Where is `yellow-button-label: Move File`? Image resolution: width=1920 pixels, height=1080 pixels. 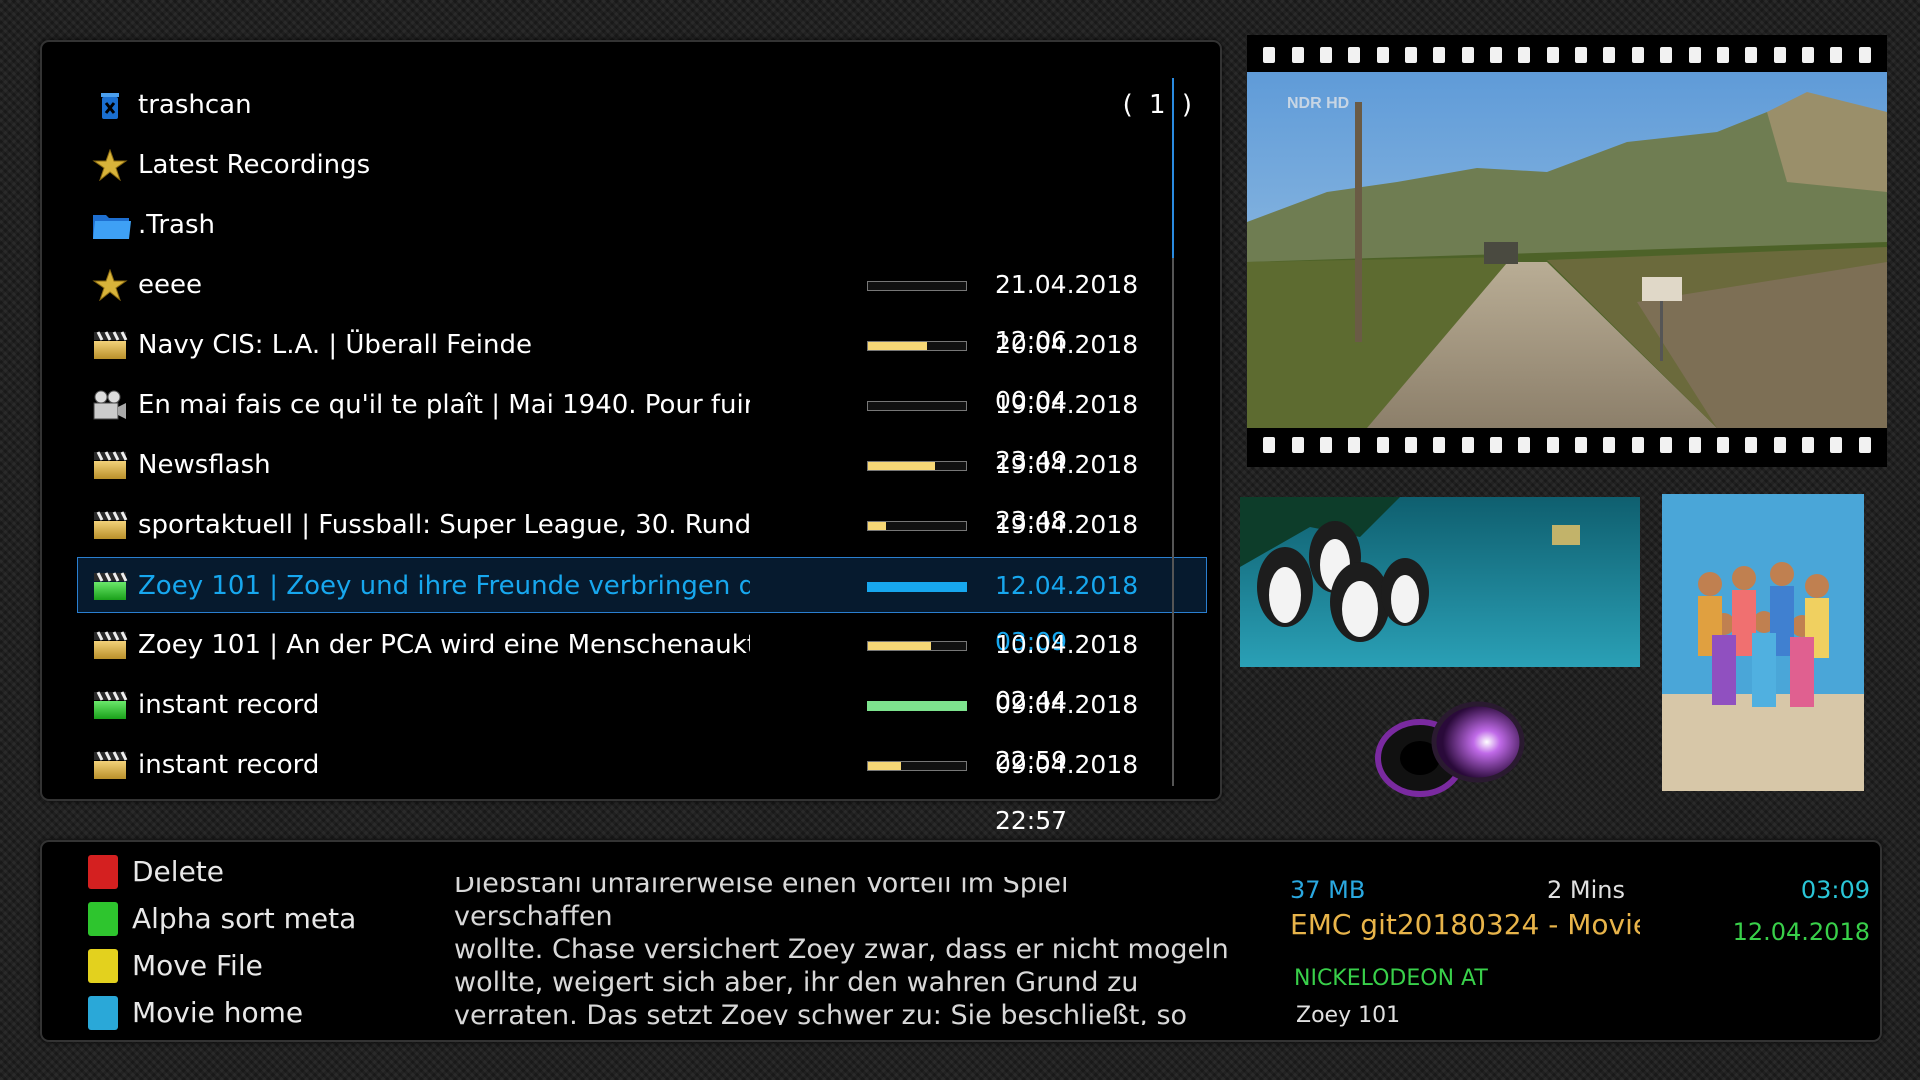 yellow-button-label: Move File is located at coordinates (197, 965).